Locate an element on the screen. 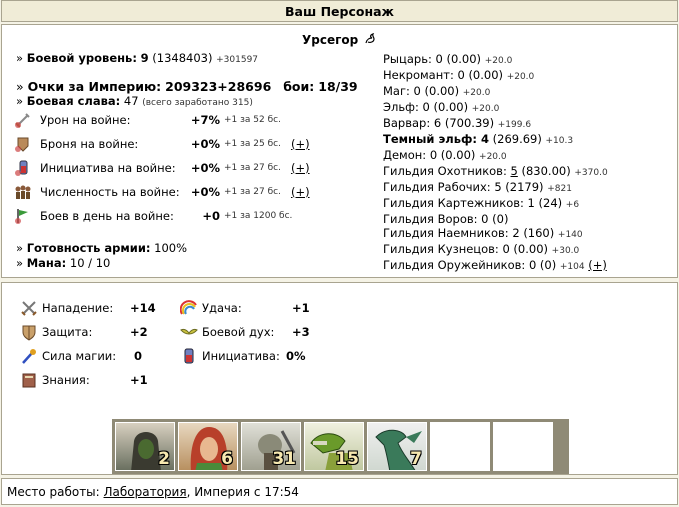 The width and height of the screenshot is (679, 507). stat-label: Удача: is located at coordinates (222, 308).